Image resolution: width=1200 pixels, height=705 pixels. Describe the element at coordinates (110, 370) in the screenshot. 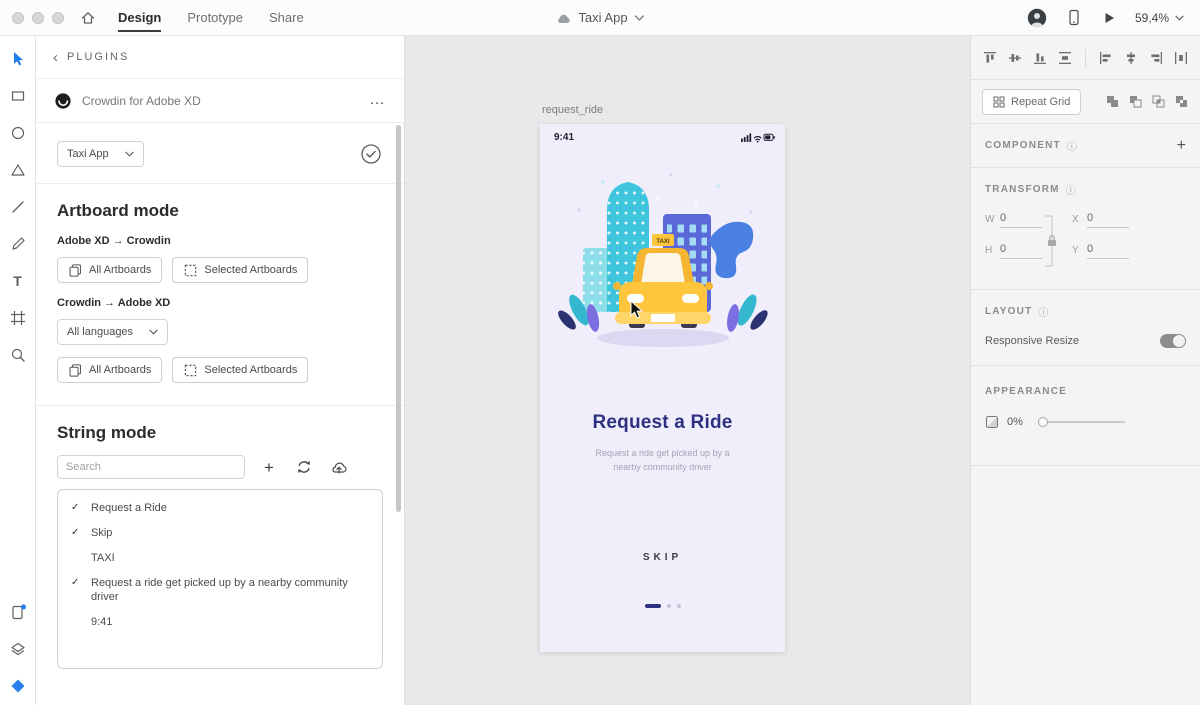

I see `all-artboards-download-button: All Artboards` at that location.